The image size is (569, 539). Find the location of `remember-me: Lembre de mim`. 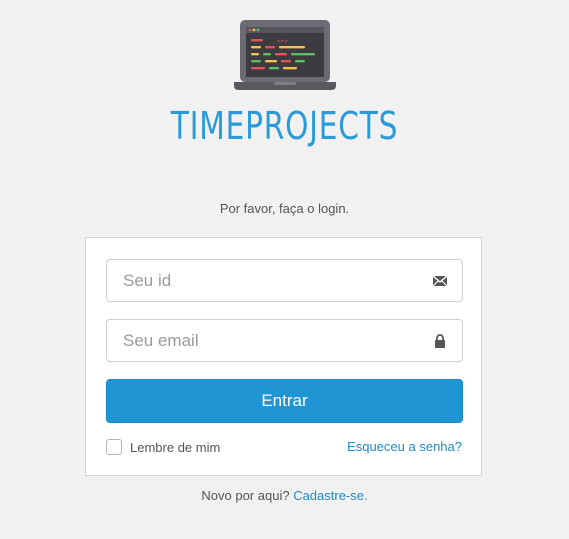

remember-me: Lembre de mim is located at coordinates (163, 447).